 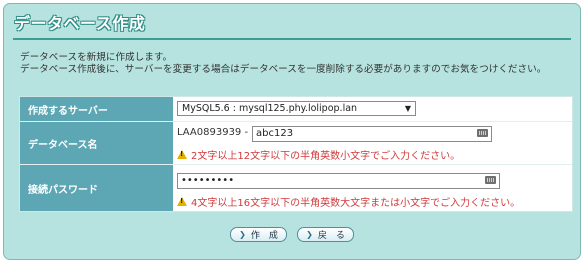 What do you see at coordinates (356, 203) in the screenshot?
I see `password-hint-text: 4文字以上16文字以下の半角英数大文字または小文字でご入力ください。` at bounding box center [356, 203].